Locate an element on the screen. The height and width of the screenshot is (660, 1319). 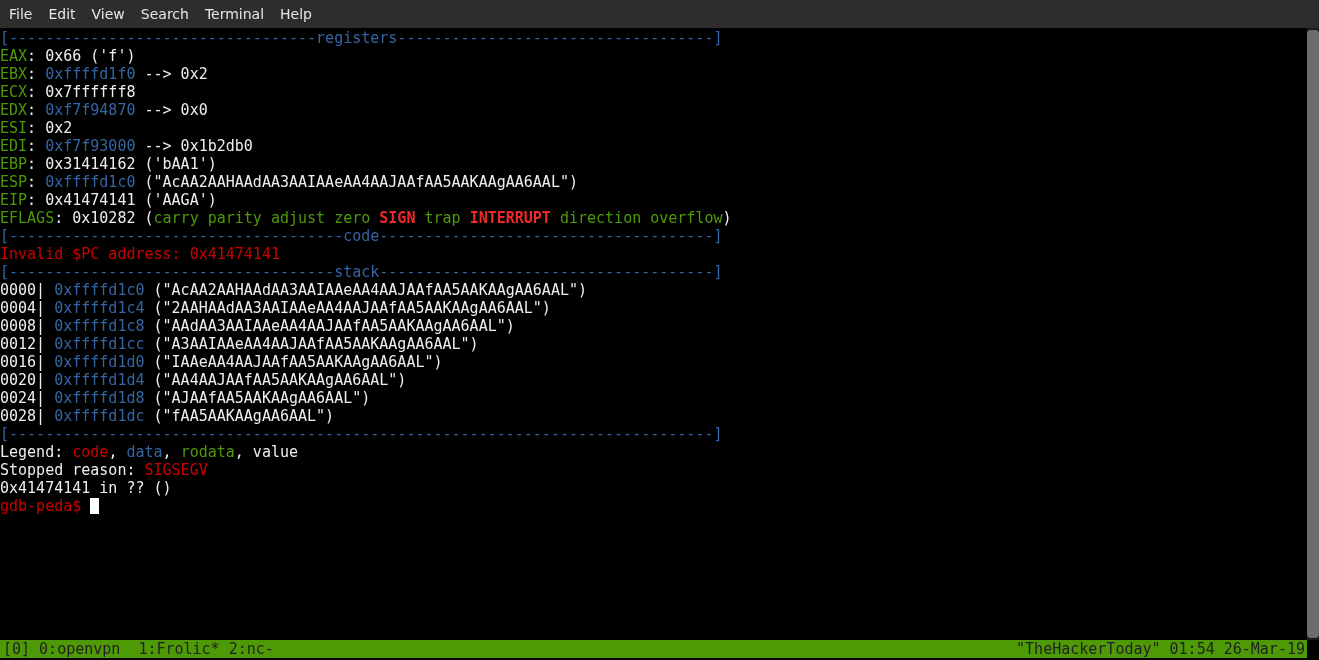
section-header: [------------------------------------------------------------------------------] is located at coordinates (361, 434).